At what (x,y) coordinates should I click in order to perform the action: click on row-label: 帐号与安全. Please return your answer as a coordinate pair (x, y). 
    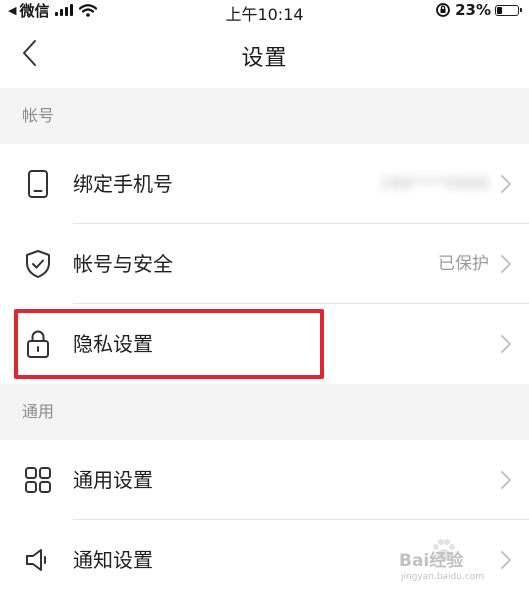
    Looking at the image, I should click on (123, 264).